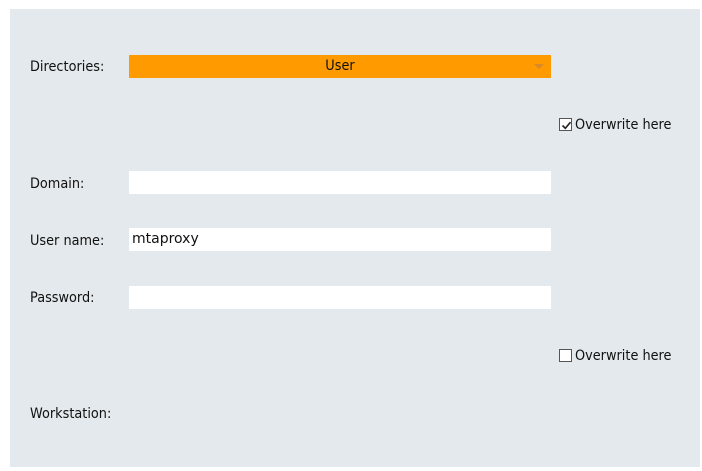 Image resolution: width=702 pixels, height=471 pixels. Describe the element at coordinates (565, 355) in the screenshot. I see `overwrite-workstation-checkbox` at that location.